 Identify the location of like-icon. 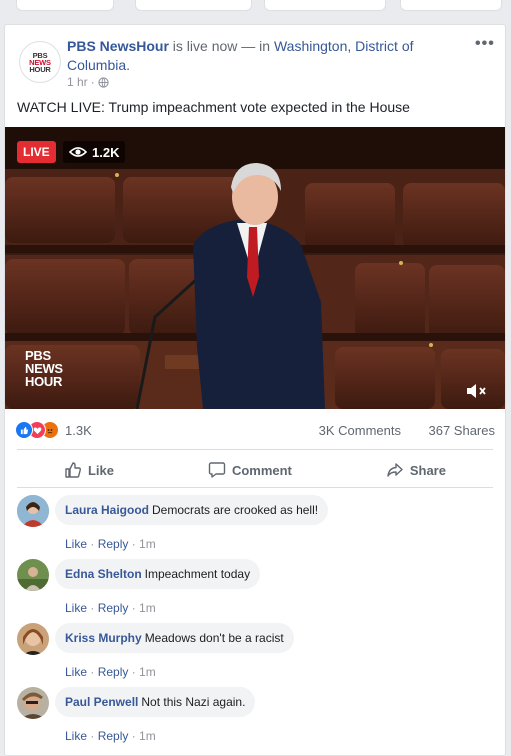
(24, 430).